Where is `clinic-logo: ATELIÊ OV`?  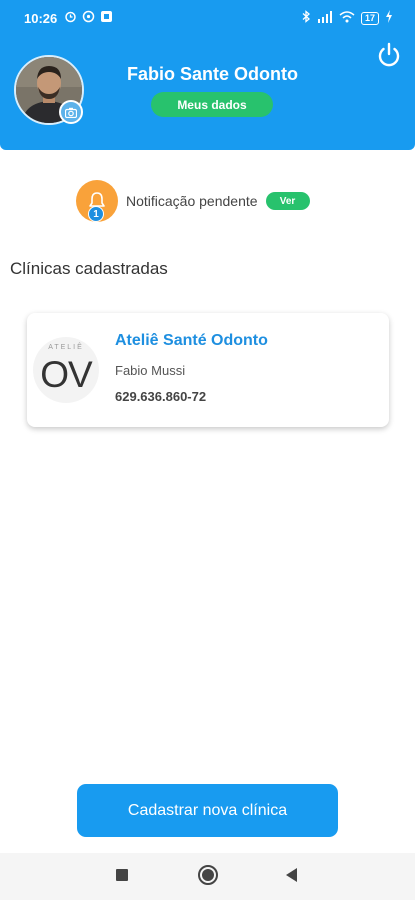
clinic-logo: ATELIÊ OV is located at coordinates (66, 370).